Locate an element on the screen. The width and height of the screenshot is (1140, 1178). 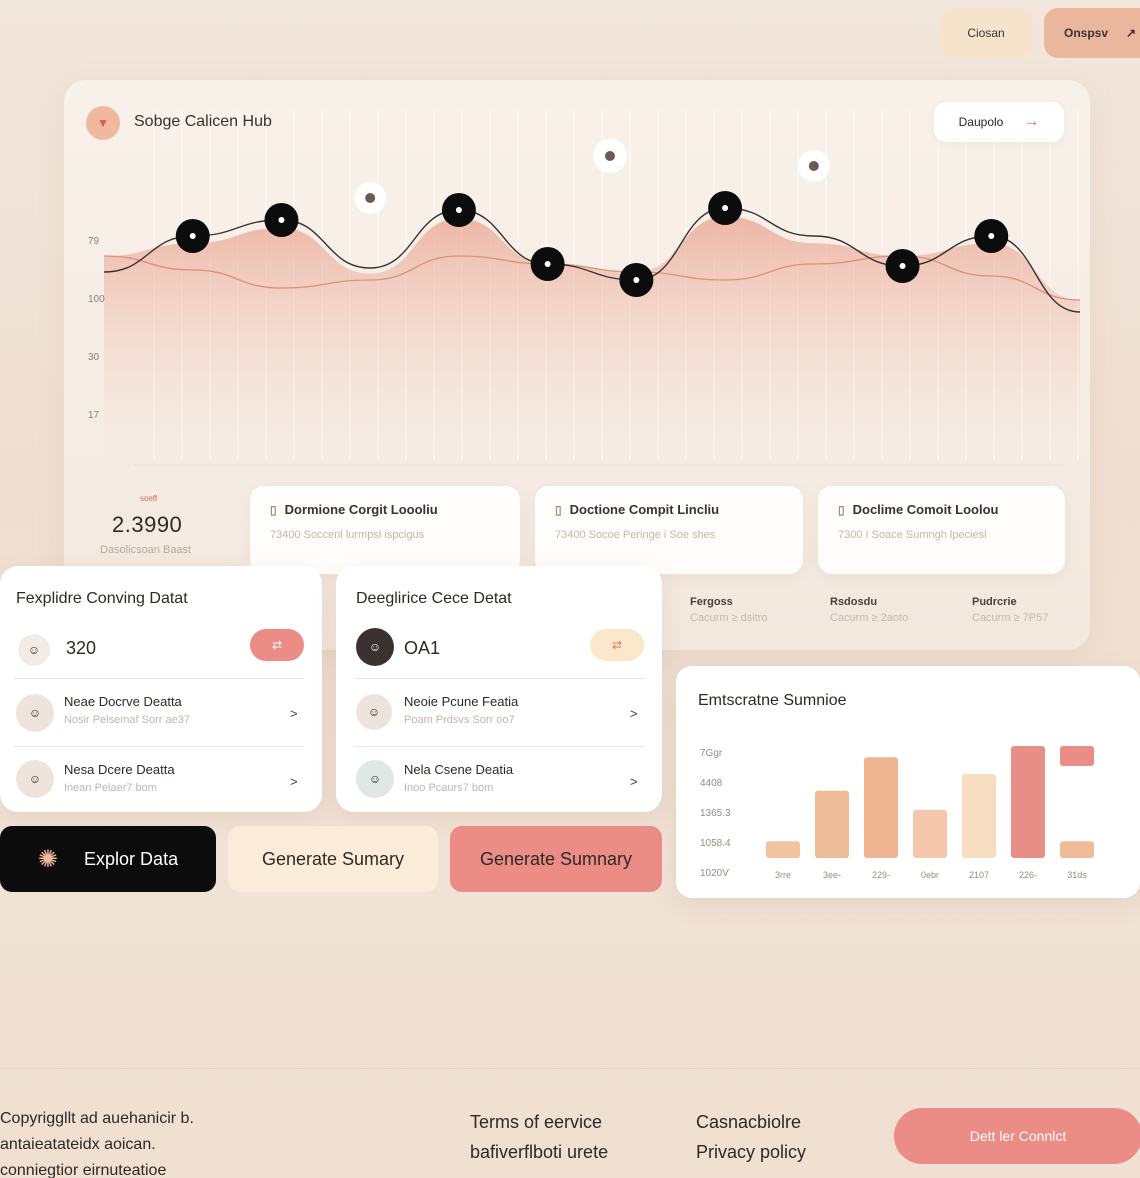
y-tick-label: 4408 is located at coordinates (711, 783).